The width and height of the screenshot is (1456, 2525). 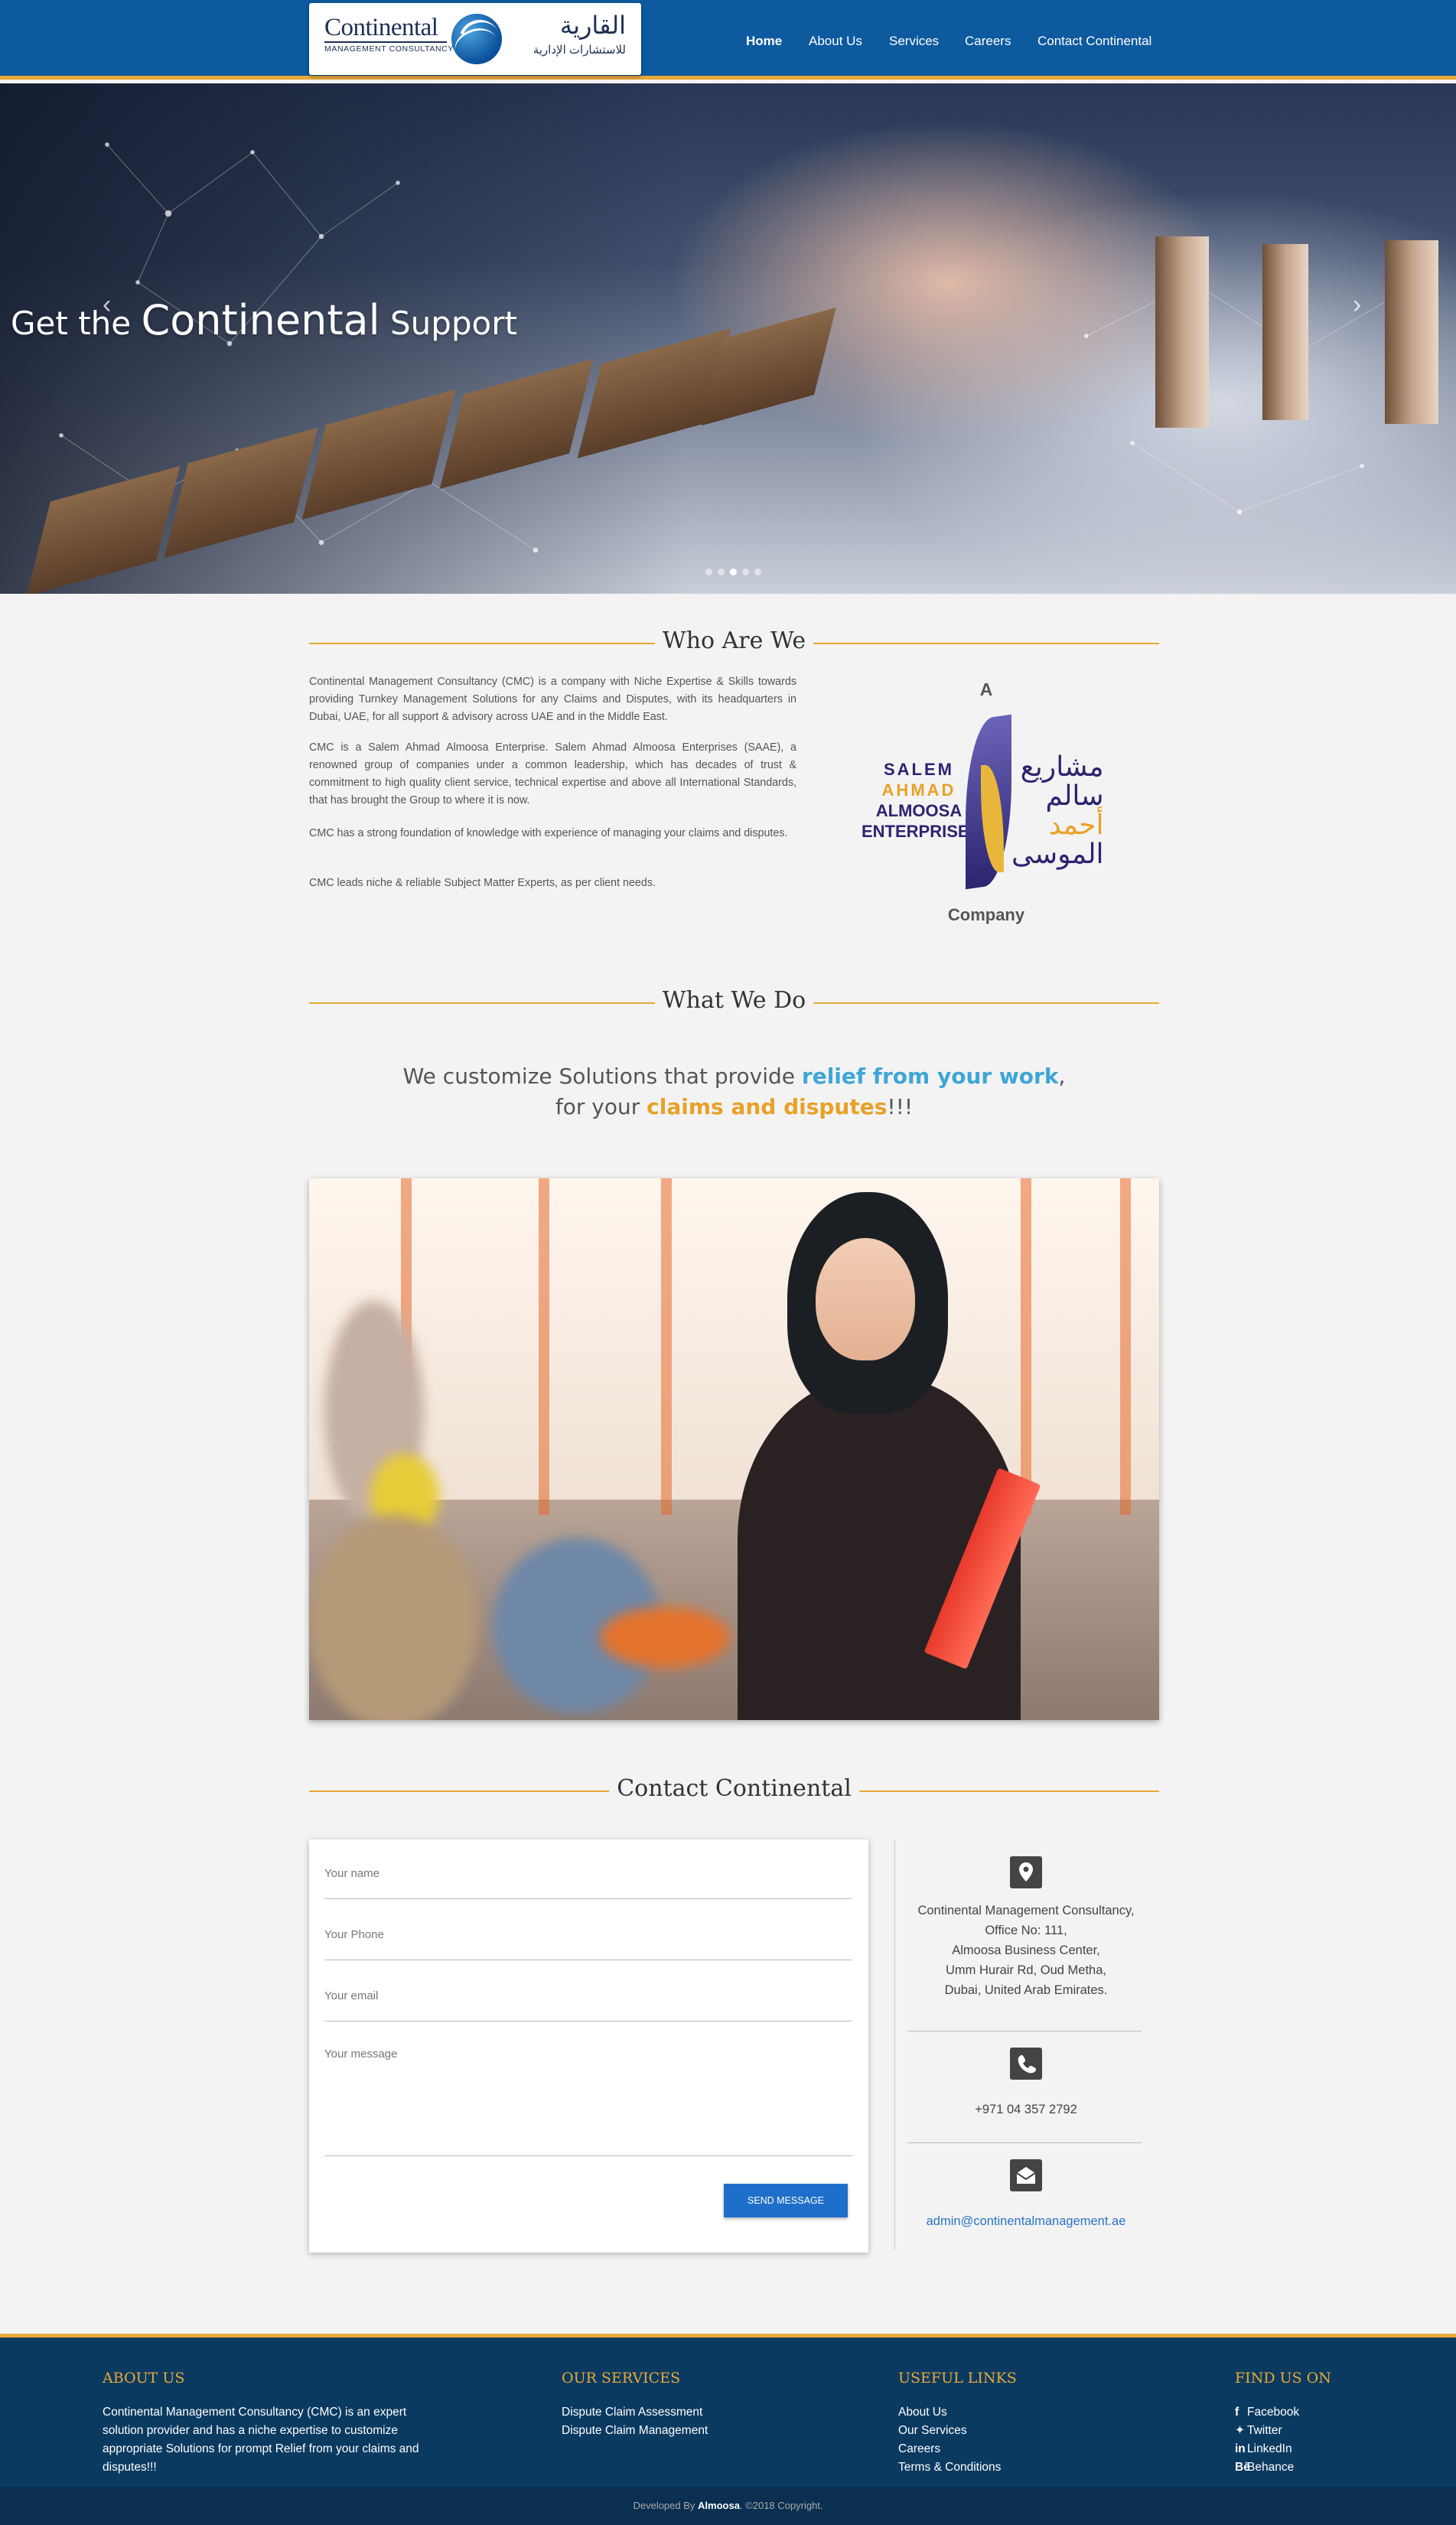 What do you see at coordinates (918, 790) in the screenshot?
I see `saae-line: AHMAD` at bounding box center [918, 790].